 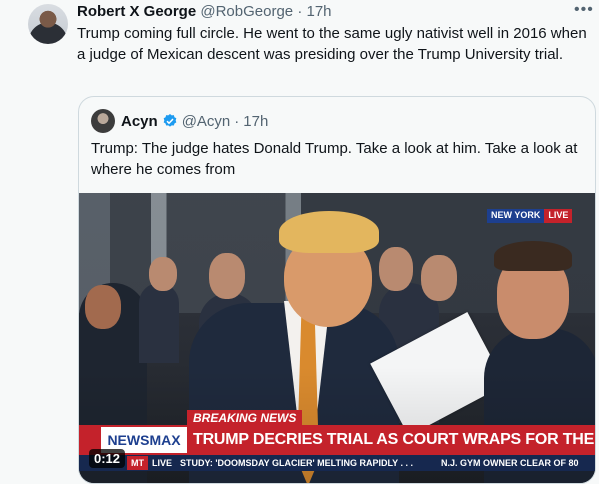 I want to click on author-handle: @RobGeorge, so click(x=246, y=11).